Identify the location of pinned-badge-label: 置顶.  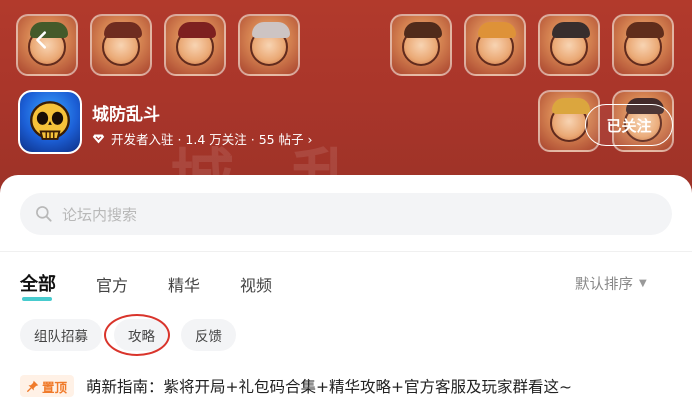
(55, 387).